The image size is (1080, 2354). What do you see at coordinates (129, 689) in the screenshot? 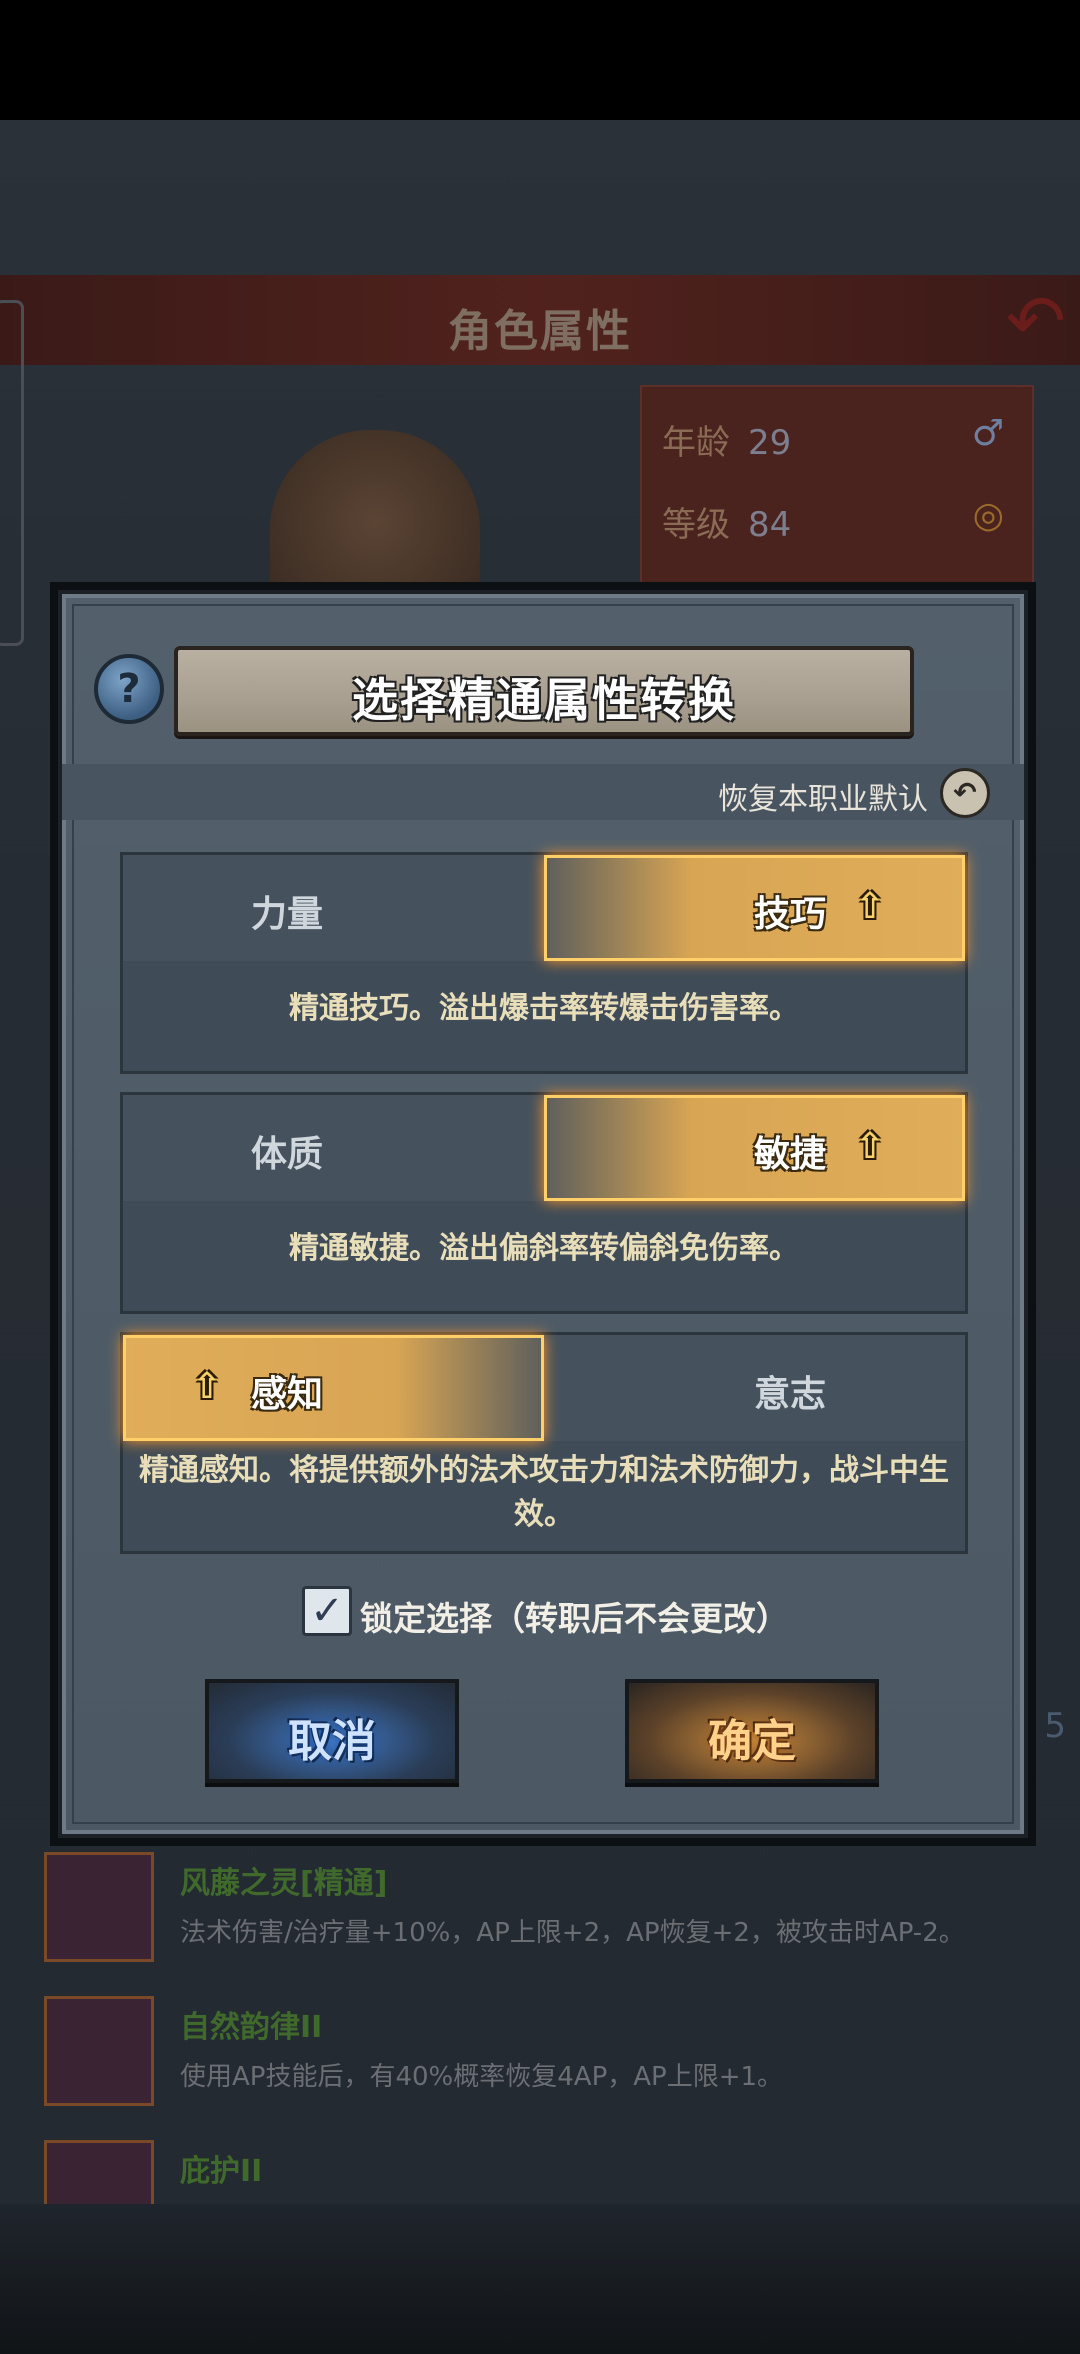
I see `question-icon: ?` at bounding box center [129, 689].